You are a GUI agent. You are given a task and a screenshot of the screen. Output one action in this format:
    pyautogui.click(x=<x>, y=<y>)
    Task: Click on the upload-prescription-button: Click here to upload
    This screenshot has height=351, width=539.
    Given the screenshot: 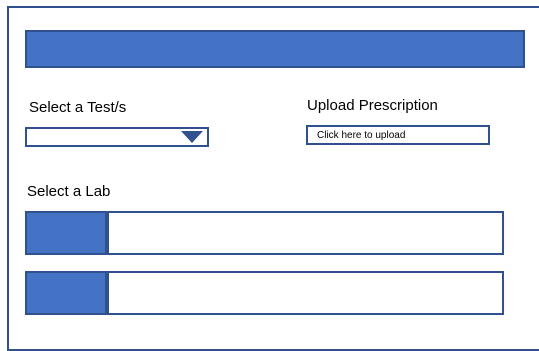 What is the action you would take?
    pyautogui.click(x=398, y=135)
    